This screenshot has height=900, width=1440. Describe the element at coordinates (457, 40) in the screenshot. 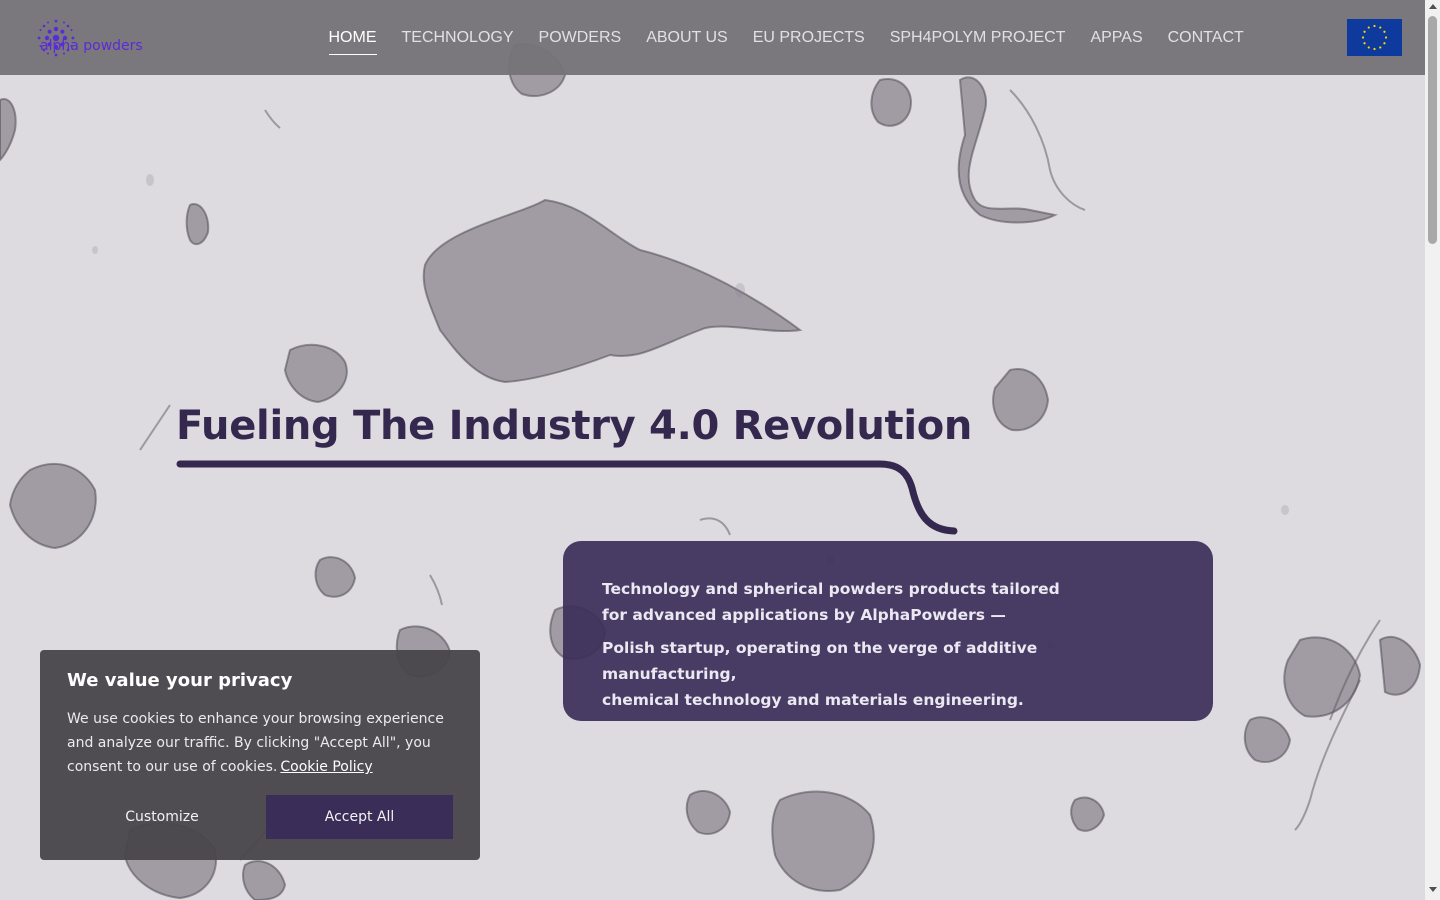

I see `nav-item-technology: TECHNOLOGY` at that location.